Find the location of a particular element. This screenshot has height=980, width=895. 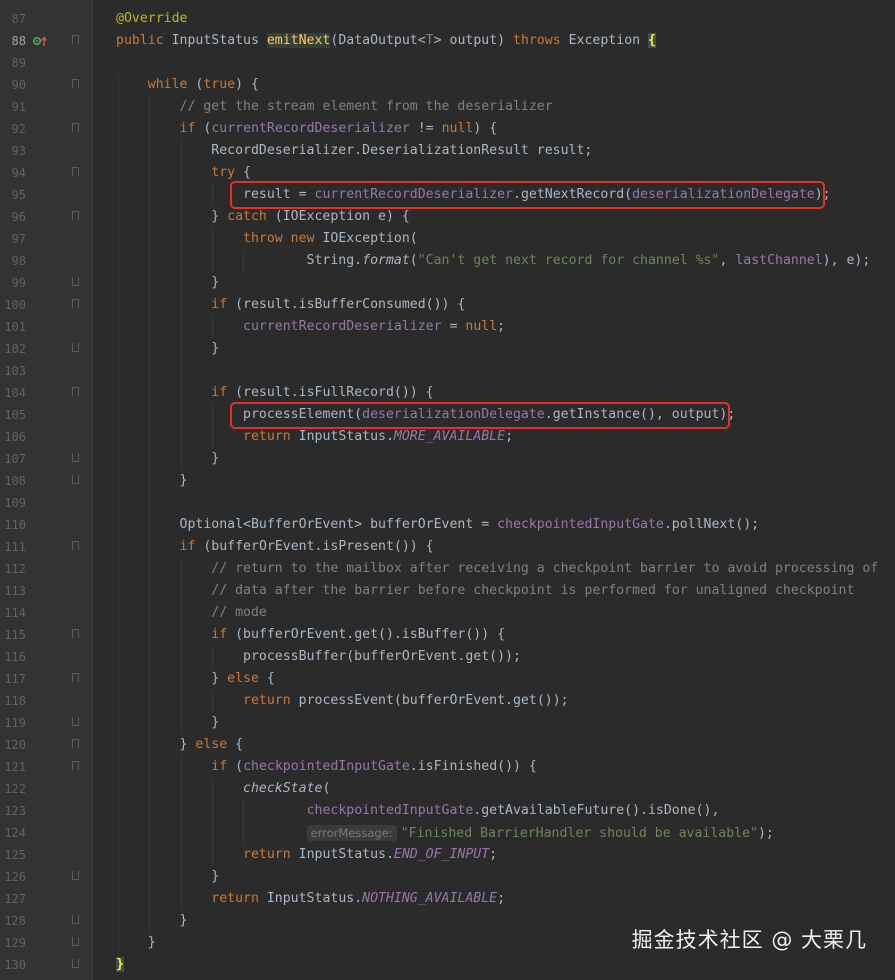

line-number: 120 is located at coordinates (15, 745).